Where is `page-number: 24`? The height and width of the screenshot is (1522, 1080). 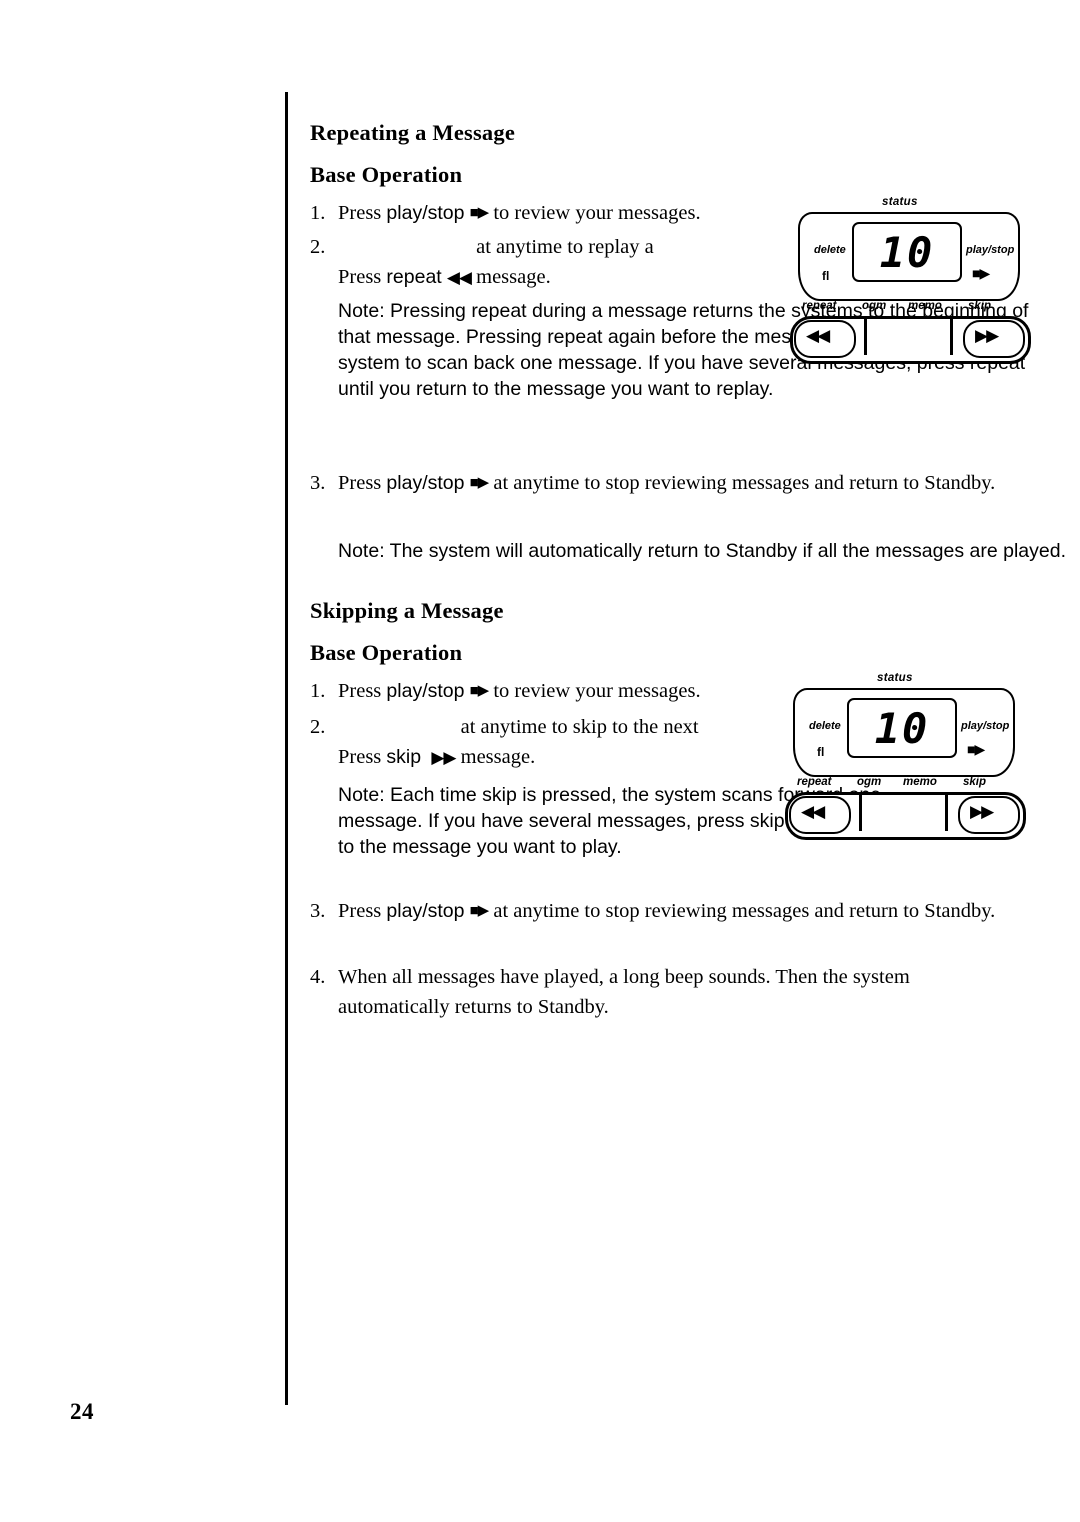
page-number: 24 is located at coordinates (82, 1411).